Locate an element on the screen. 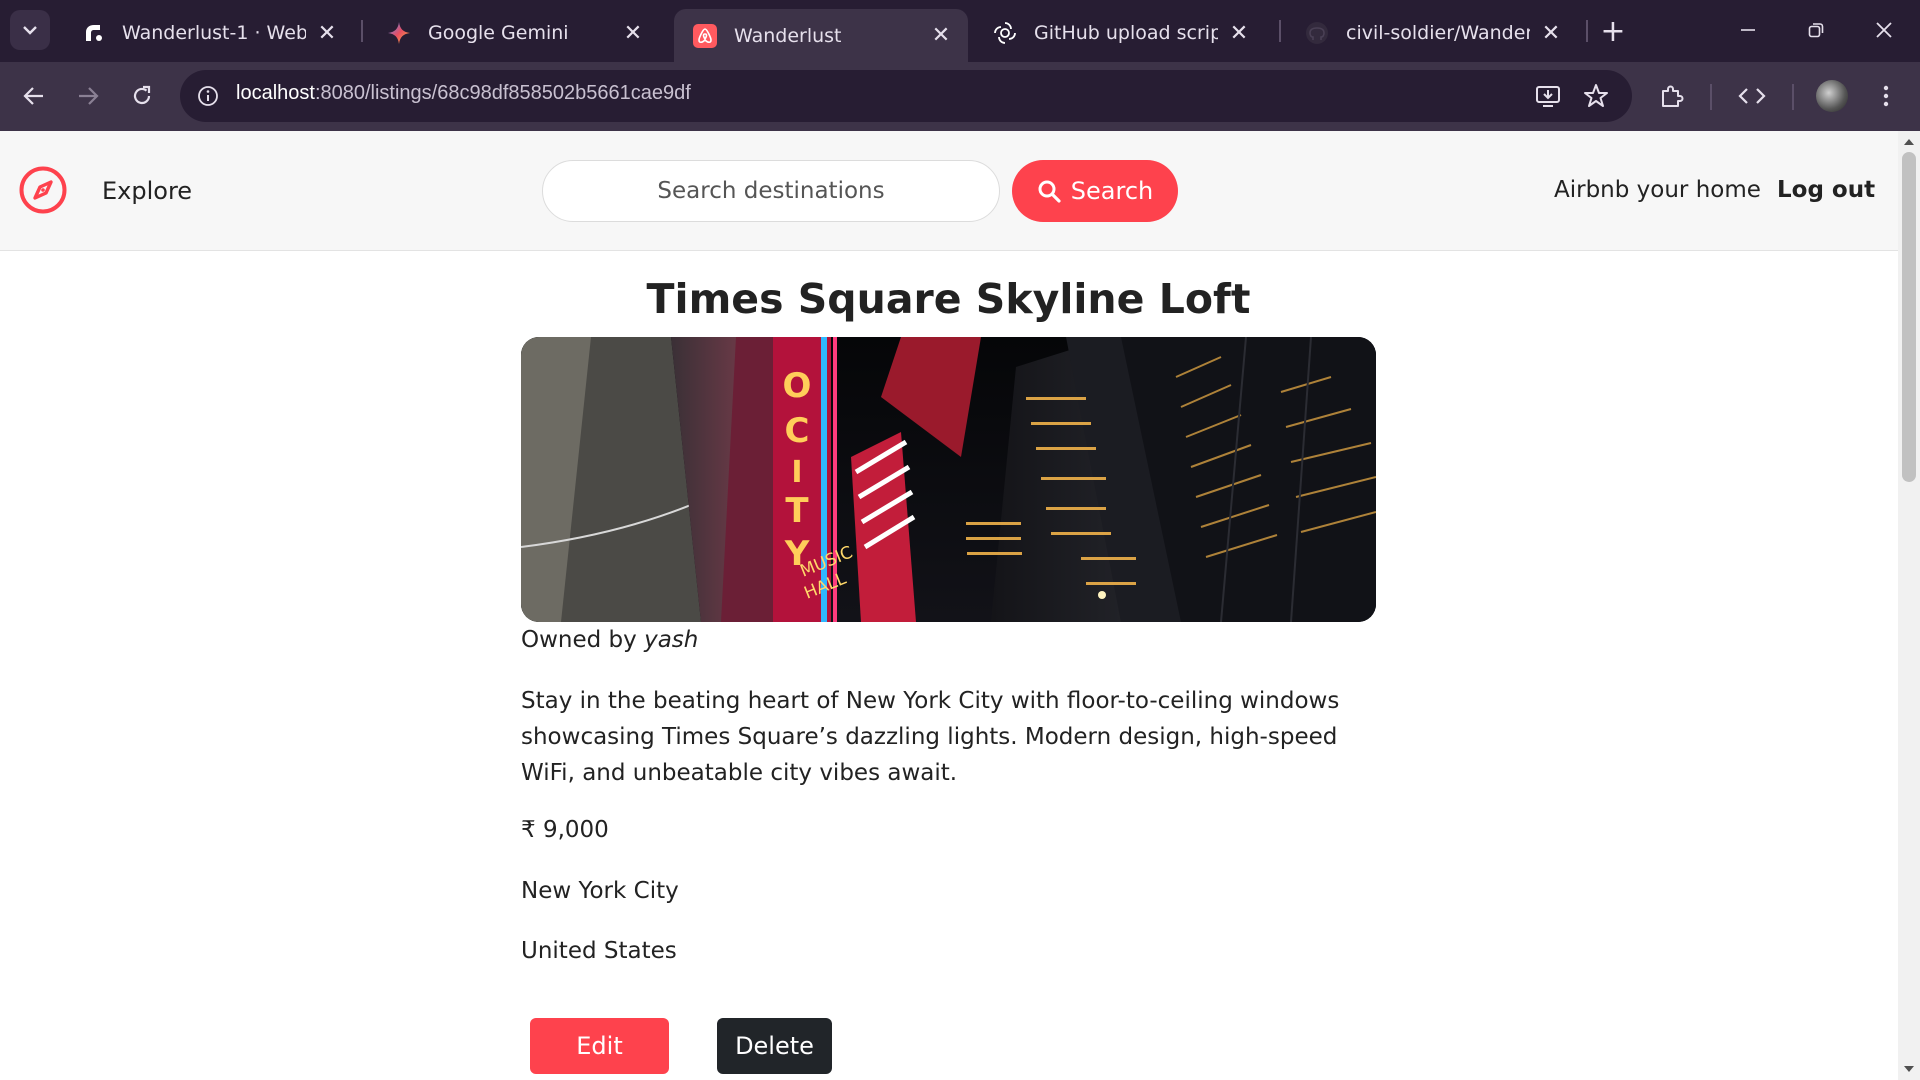  info-icon is located at coordinates (208, 96).